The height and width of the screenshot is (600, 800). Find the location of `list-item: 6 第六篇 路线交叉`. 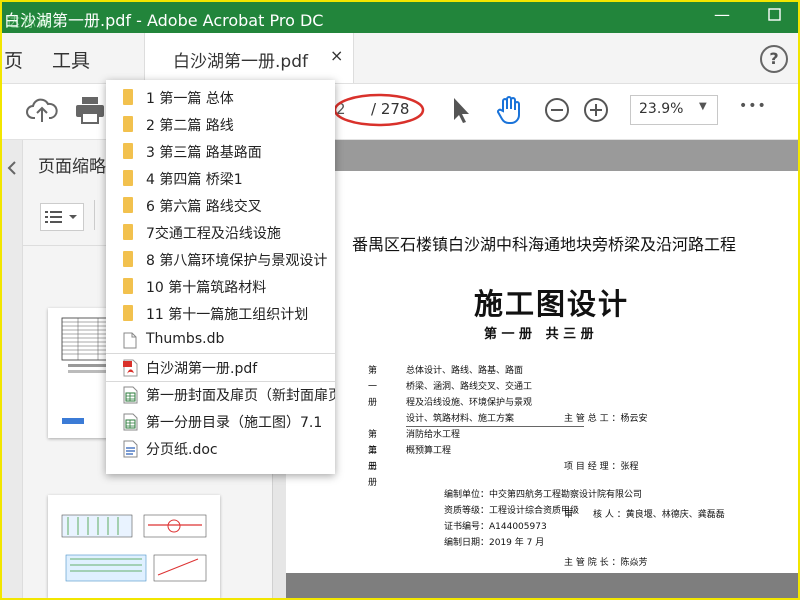

list-item: 6 第六篇 路线交叉 is located at coordinates (220, 205).